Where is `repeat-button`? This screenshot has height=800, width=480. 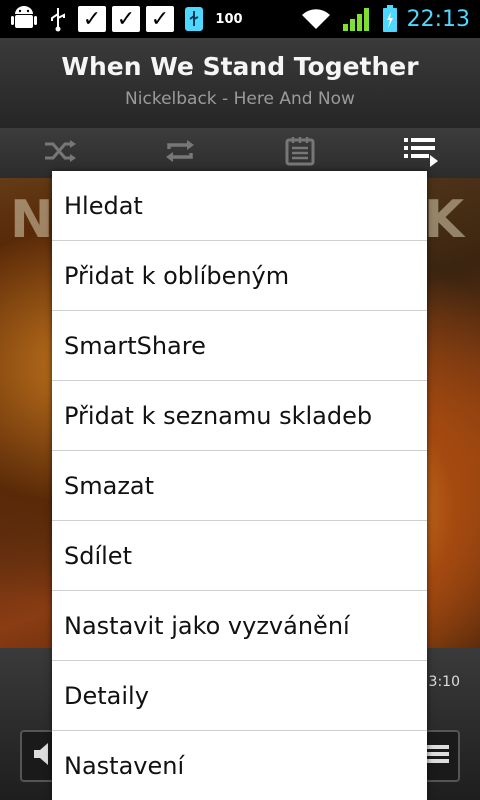
repeat-button is located at coordinates (180, 153).